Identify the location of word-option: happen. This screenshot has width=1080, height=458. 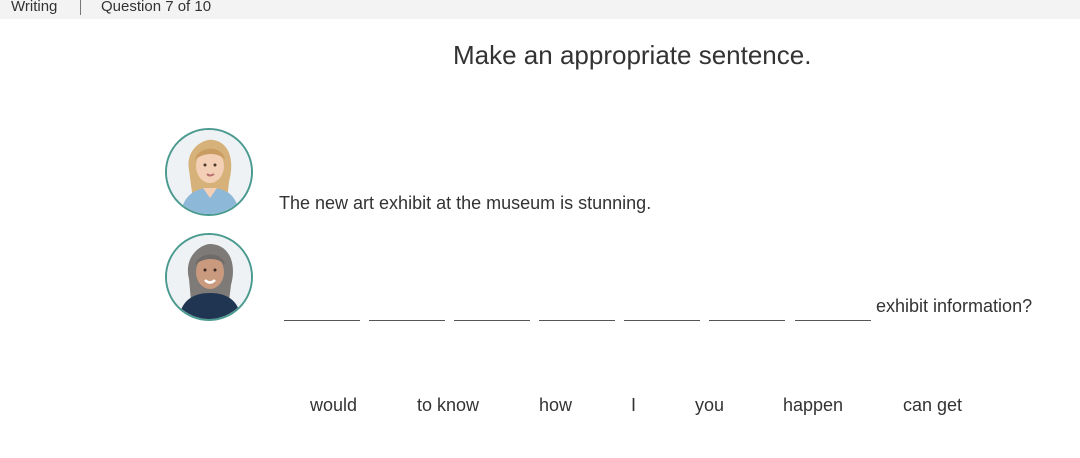
(813, 405).